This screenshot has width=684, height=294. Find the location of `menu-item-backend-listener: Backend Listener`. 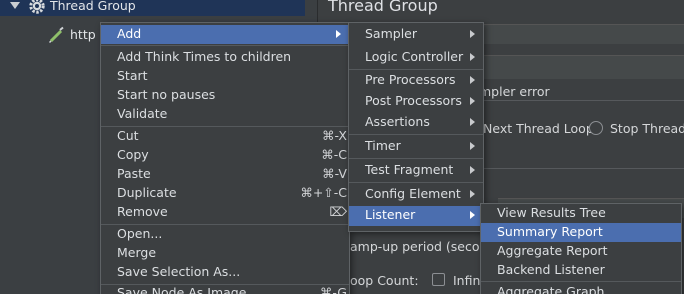

menu-item-backend-listener: Backend Listener is located at coordinates (581, 270).